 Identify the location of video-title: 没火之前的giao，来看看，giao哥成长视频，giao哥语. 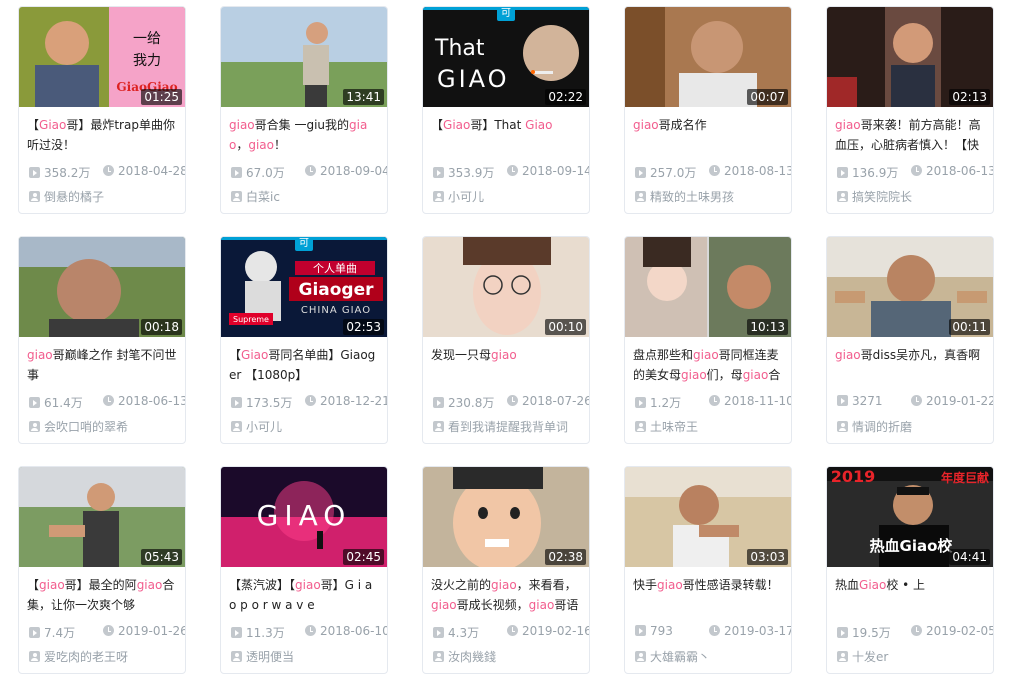
(506, 595).